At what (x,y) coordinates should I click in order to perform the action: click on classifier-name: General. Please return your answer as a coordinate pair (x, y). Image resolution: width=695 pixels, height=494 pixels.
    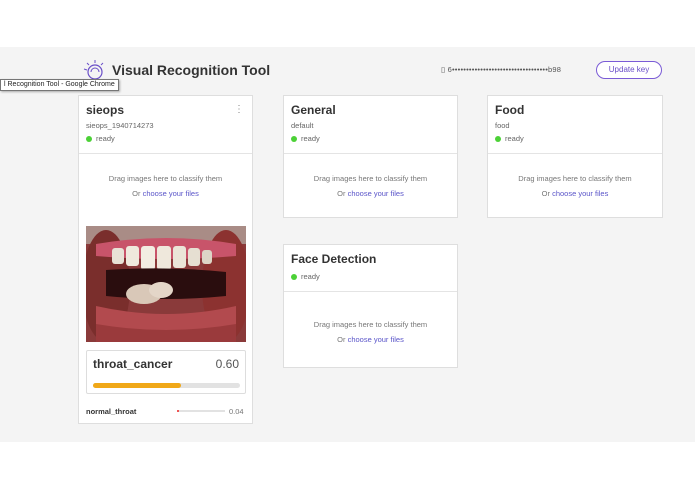
    Looking at the image, I should click on (313, 110).